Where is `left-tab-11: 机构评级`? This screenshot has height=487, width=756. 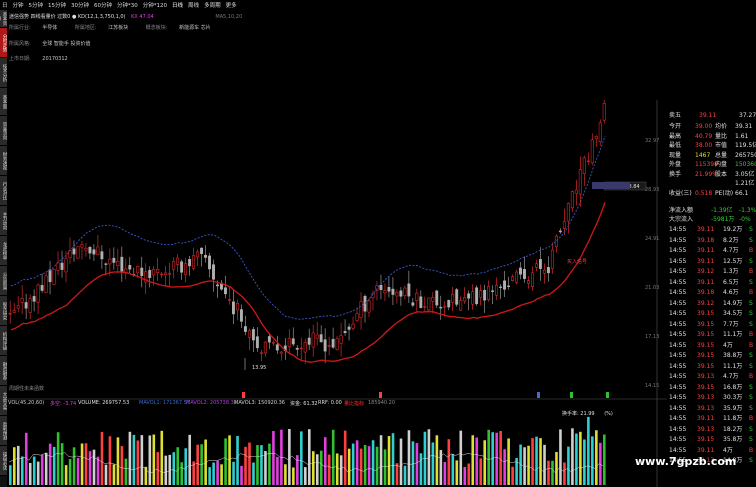
left-tab-11: 机构评级 is located at coordinates (3, 341).